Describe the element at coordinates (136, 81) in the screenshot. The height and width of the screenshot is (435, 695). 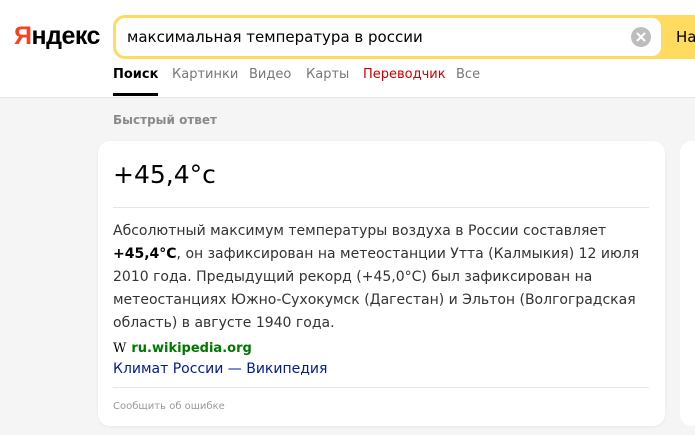
I see `tab-search: Поиск` at that location.